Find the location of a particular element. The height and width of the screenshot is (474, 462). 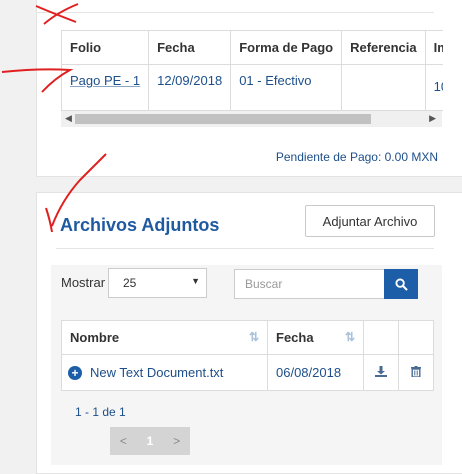

page-size-select: 25 ▼ is located at coordinates (157, 283).